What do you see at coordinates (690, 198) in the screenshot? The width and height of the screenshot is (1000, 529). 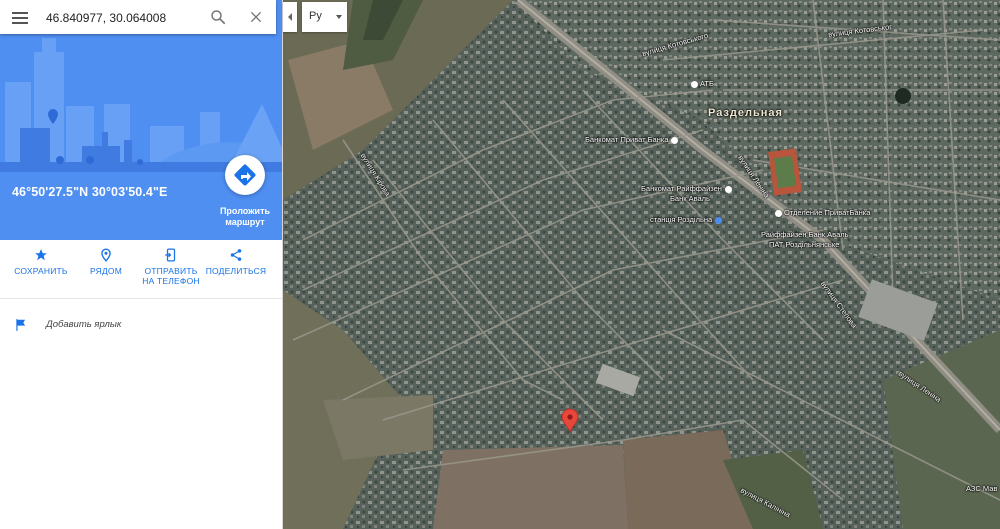 I see `poi-label: Банк Аваль` at bounding box center [690, 198].